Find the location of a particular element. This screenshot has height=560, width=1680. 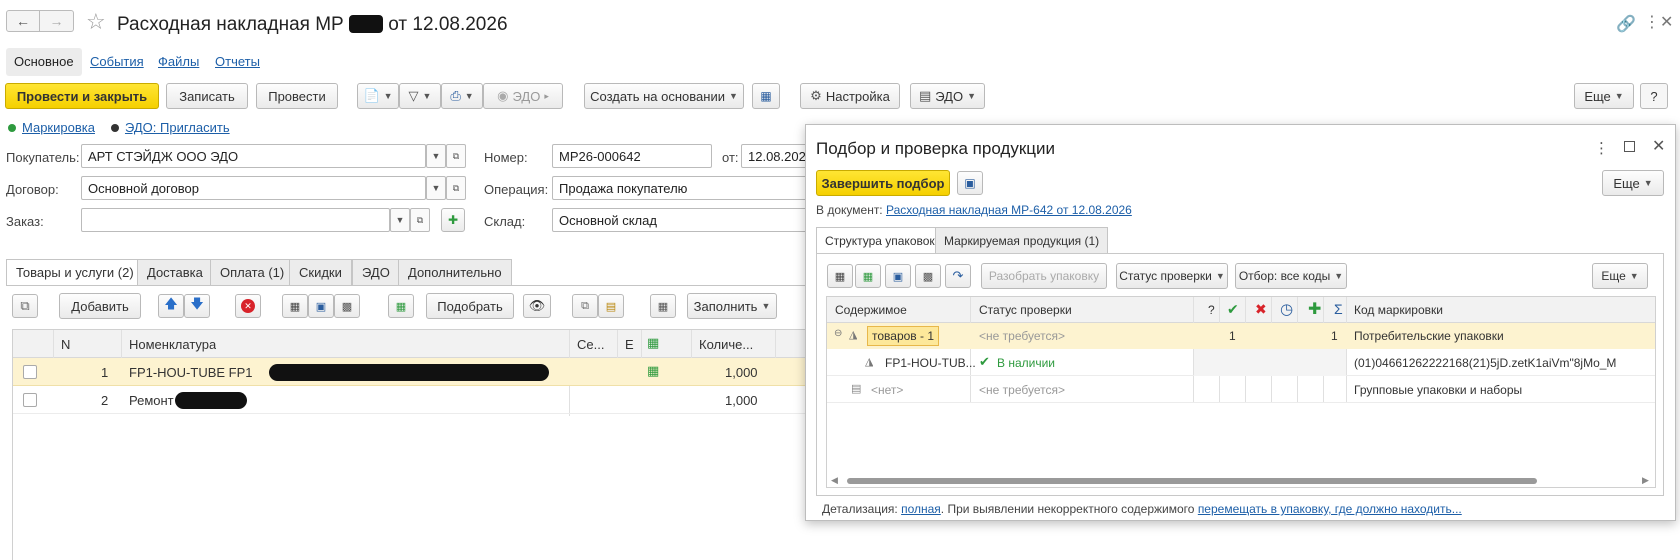

forward-button: → is located at coordinates (57, 21).